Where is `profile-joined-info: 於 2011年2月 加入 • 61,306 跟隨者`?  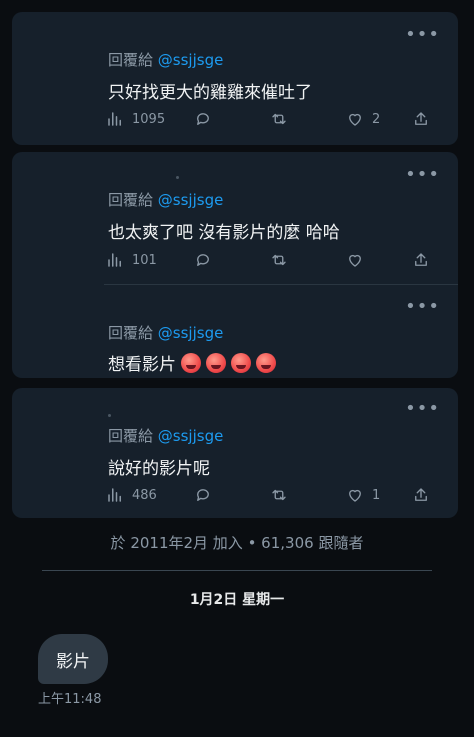
profile-joined-info: 於 2011年2月 加入 • 61,306 跟隨者 is located at coordinates (237, 543).